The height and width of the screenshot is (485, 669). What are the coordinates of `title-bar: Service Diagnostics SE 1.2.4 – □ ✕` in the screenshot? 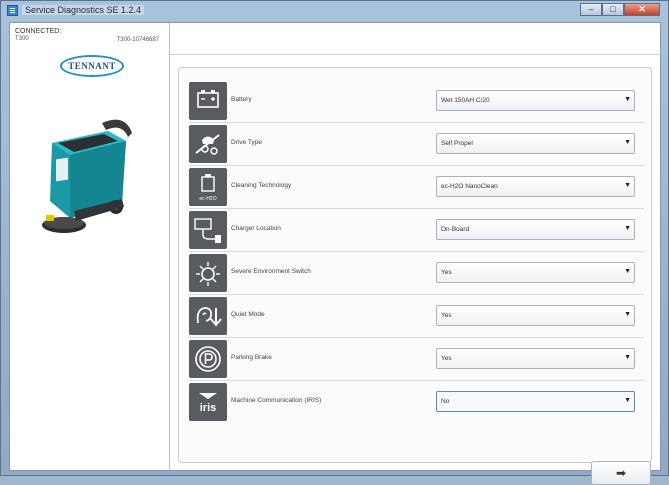 It's located at (334, 11).